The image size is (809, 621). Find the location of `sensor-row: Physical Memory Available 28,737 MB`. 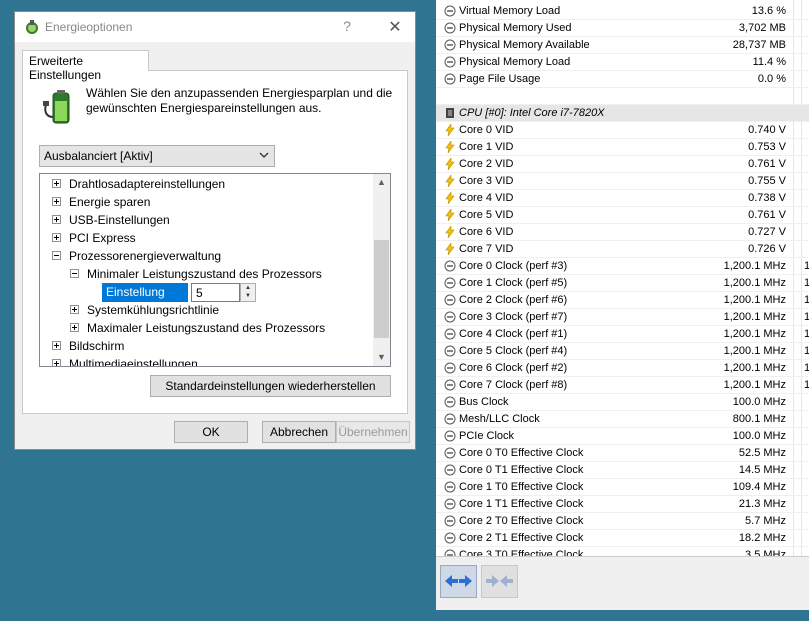

sensor-row: Physical Memory Available 28,737 MB is located at coordinates (622, 45).